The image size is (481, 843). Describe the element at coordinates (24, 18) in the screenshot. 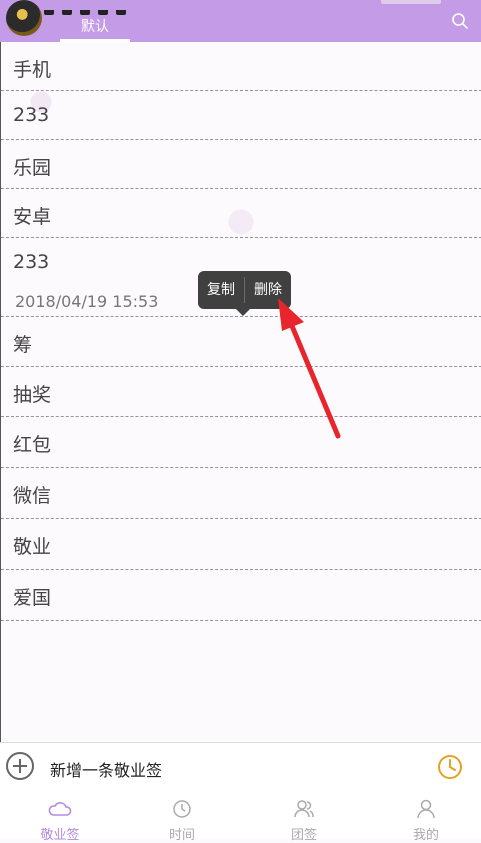

I see `avatar` at that location.